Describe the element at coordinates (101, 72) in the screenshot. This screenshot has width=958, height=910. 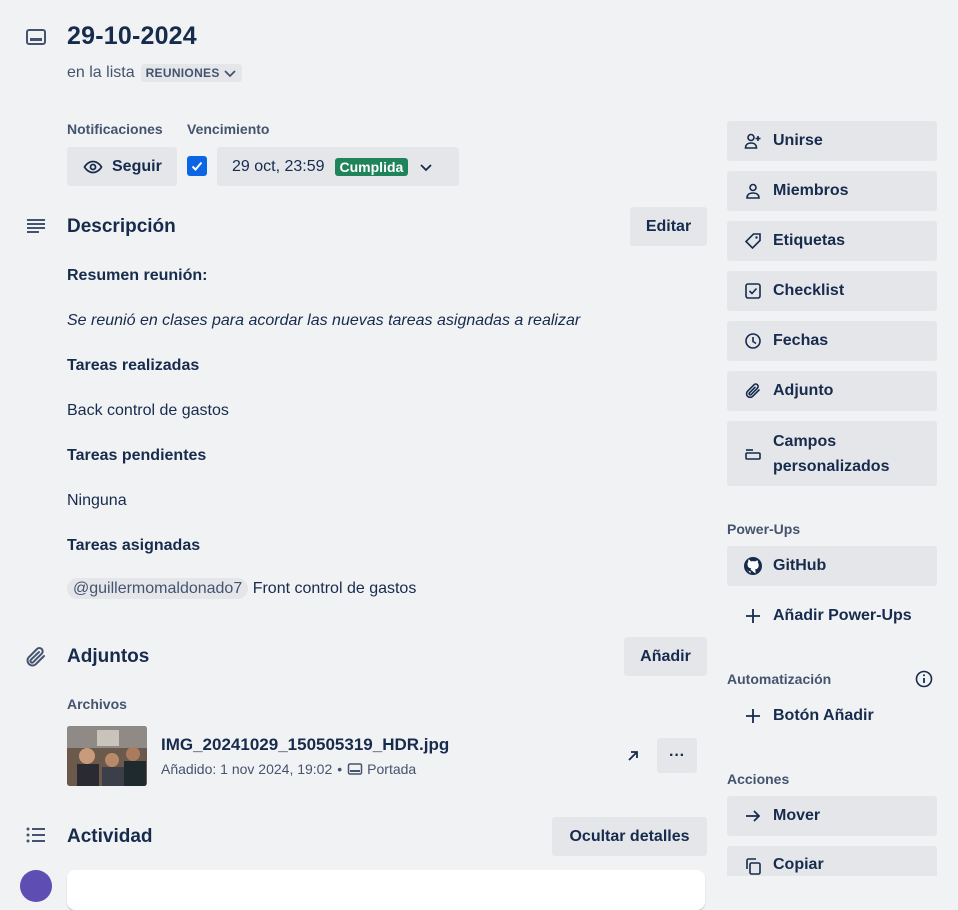
I see `list-prefix: en la lista` at that location.